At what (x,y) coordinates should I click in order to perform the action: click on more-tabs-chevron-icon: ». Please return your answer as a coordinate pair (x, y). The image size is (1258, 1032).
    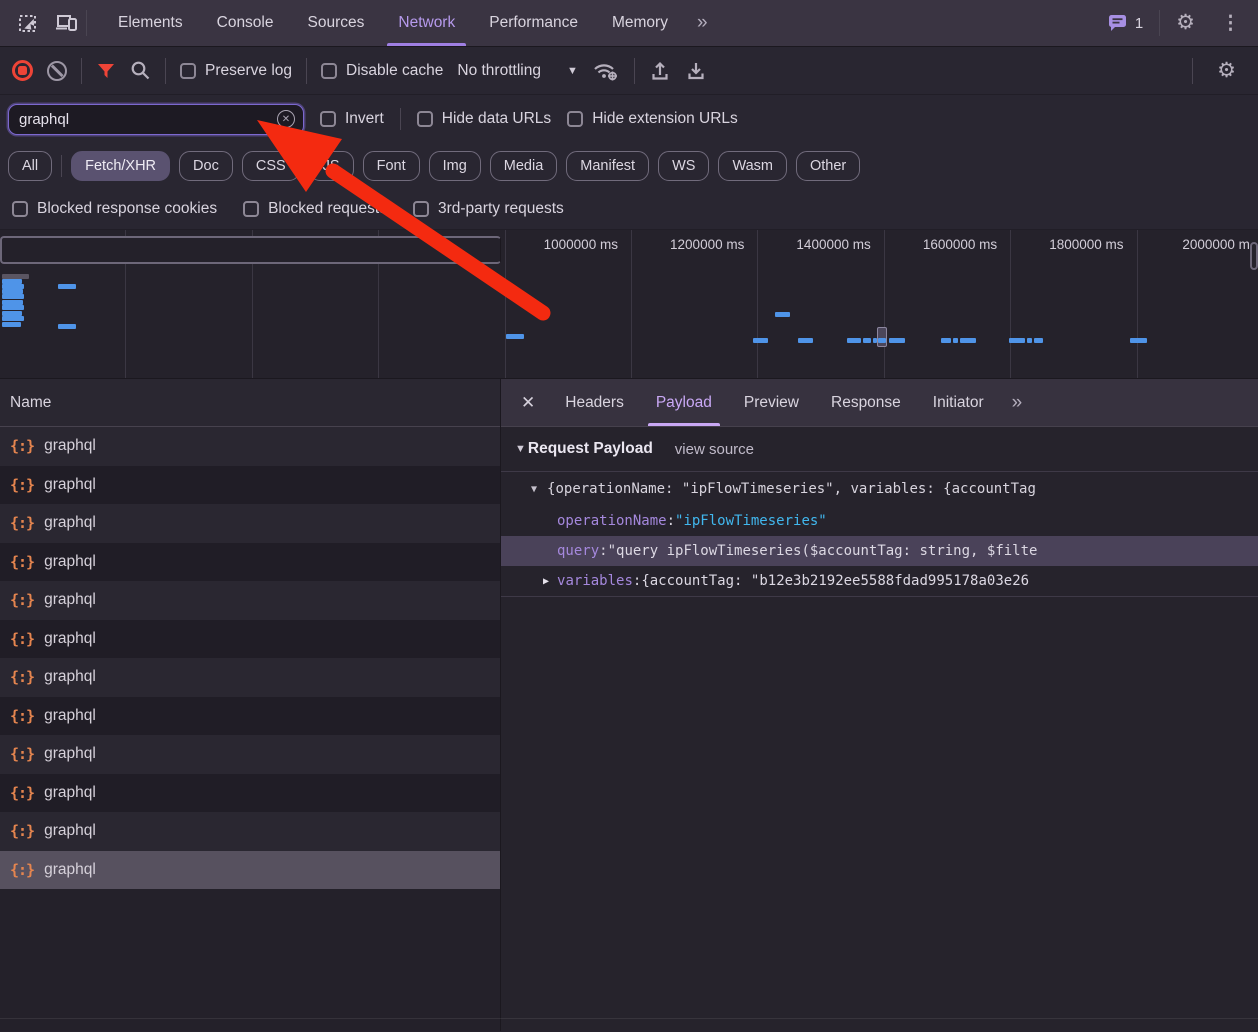
    Looking at the image, I should click on (702, 23).